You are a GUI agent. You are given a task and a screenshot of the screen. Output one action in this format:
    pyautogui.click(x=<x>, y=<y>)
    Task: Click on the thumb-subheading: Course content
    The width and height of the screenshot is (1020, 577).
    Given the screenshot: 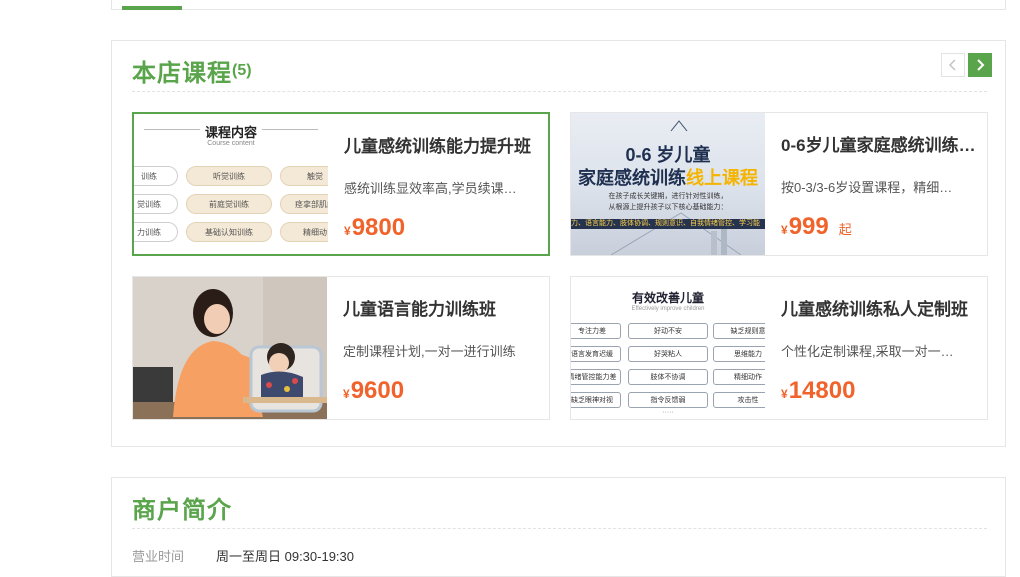 What is the action you would take?
    pyautogui.click(x=231, y=143)
    